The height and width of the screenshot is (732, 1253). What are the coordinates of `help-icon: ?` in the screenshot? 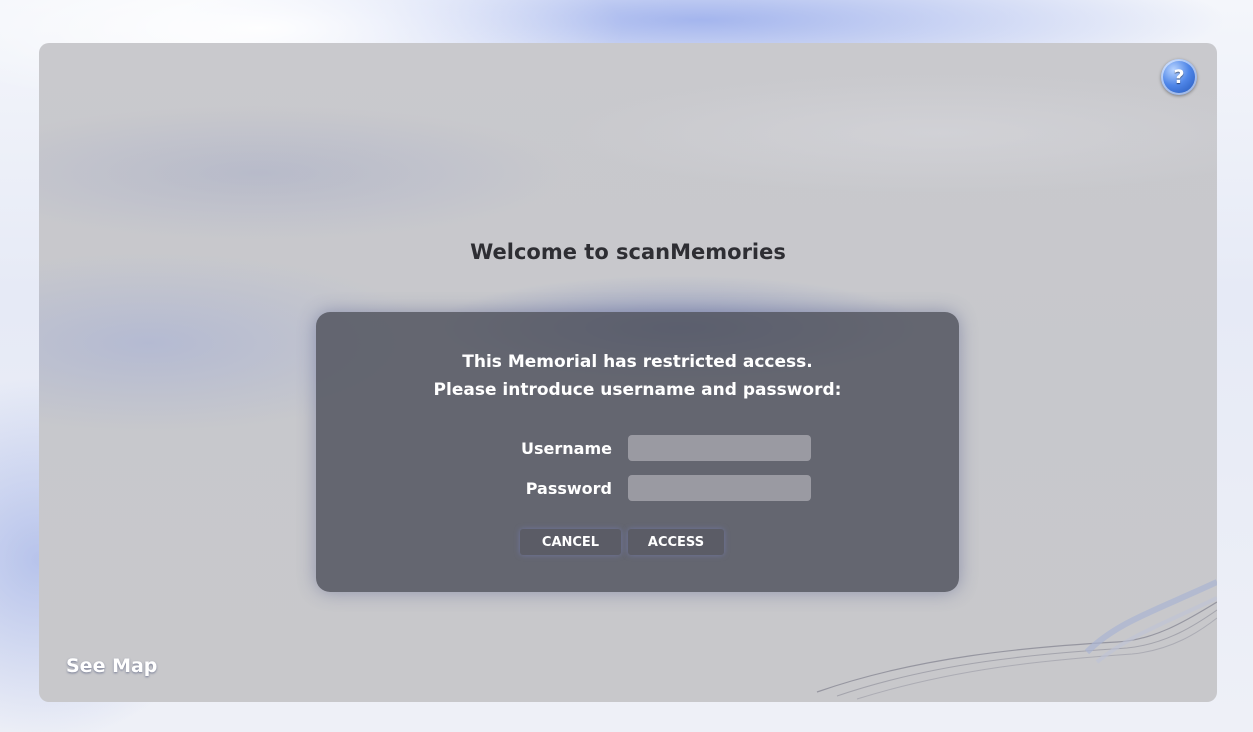 It's located at (1179, 77).